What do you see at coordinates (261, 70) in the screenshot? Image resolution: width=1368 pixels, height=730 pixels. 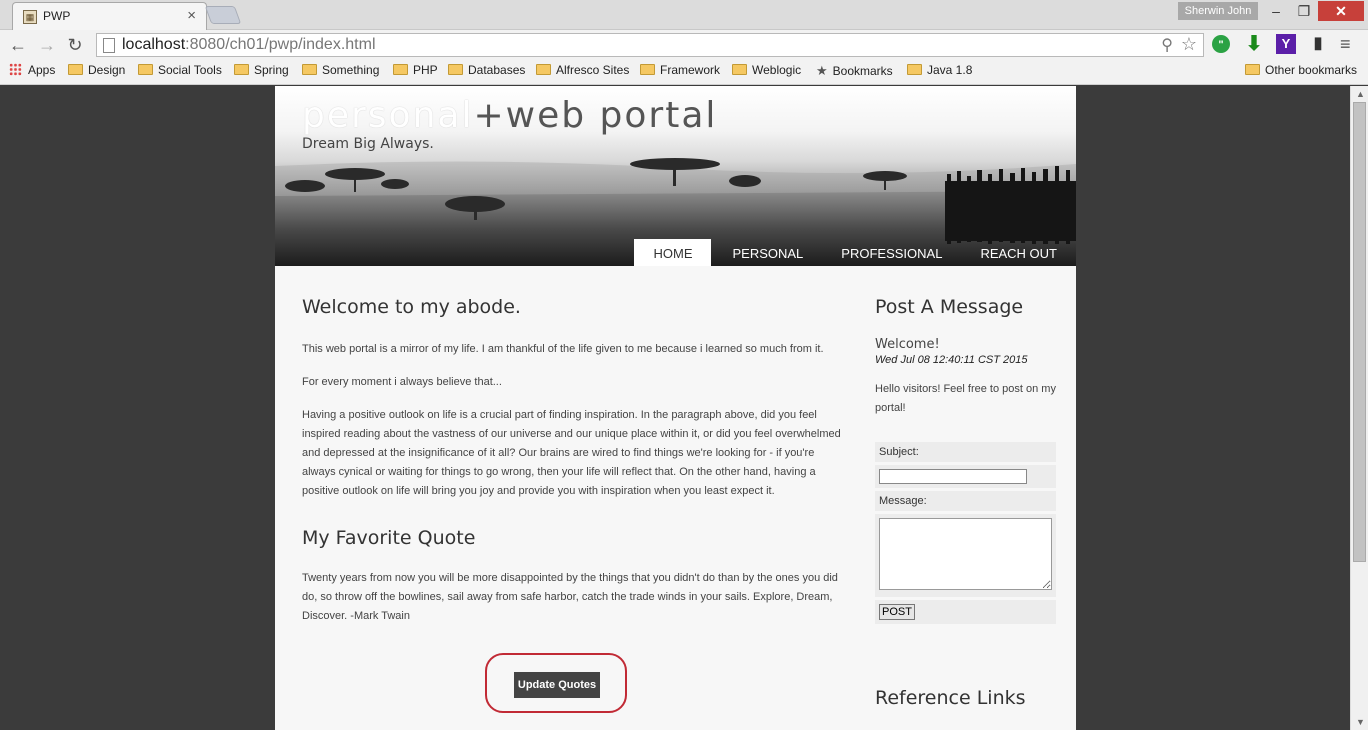 I see `bookmark-spring: Spring` at bounding box center [261, 70].